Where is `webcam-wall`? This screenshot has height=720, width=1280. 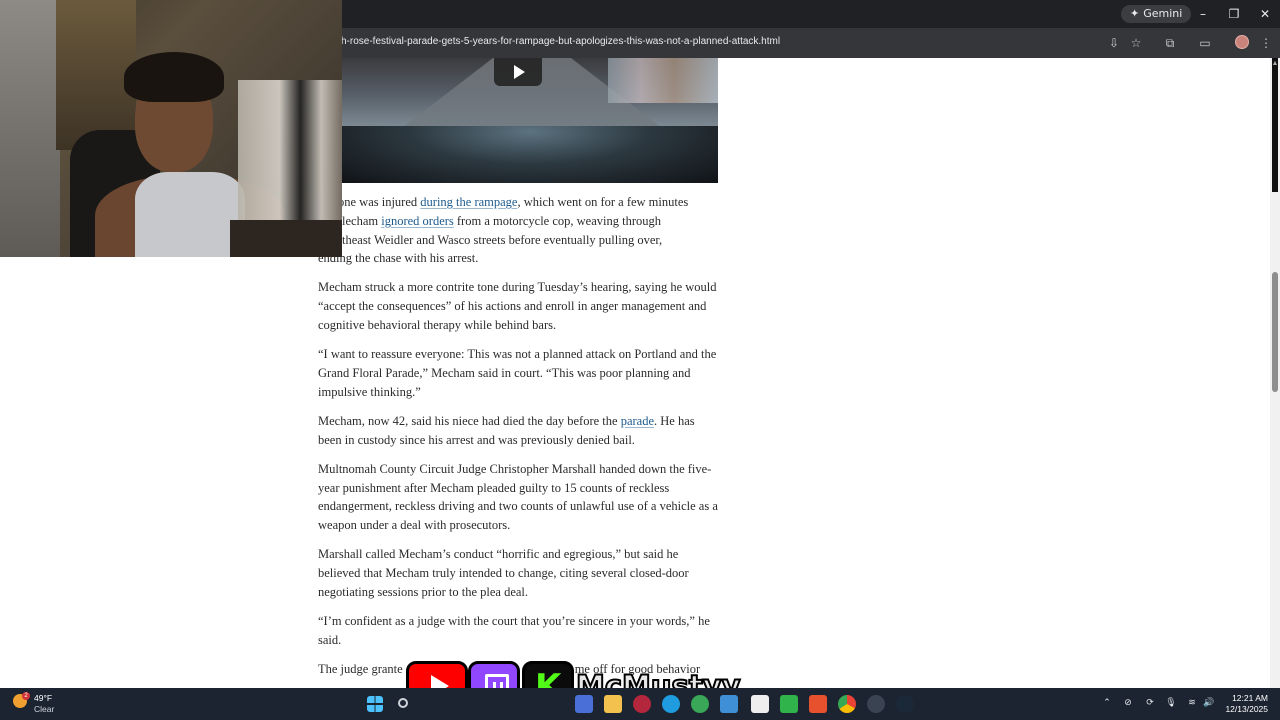
webcam-wall is located at coordinates (30, 128).